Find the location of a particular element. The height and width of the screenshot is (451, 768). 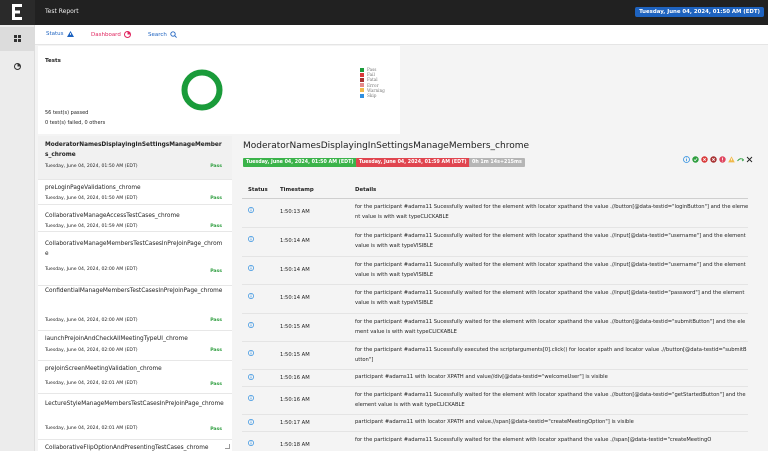

tab-dashboard: Dashboard is located at coordinates (111, 34).